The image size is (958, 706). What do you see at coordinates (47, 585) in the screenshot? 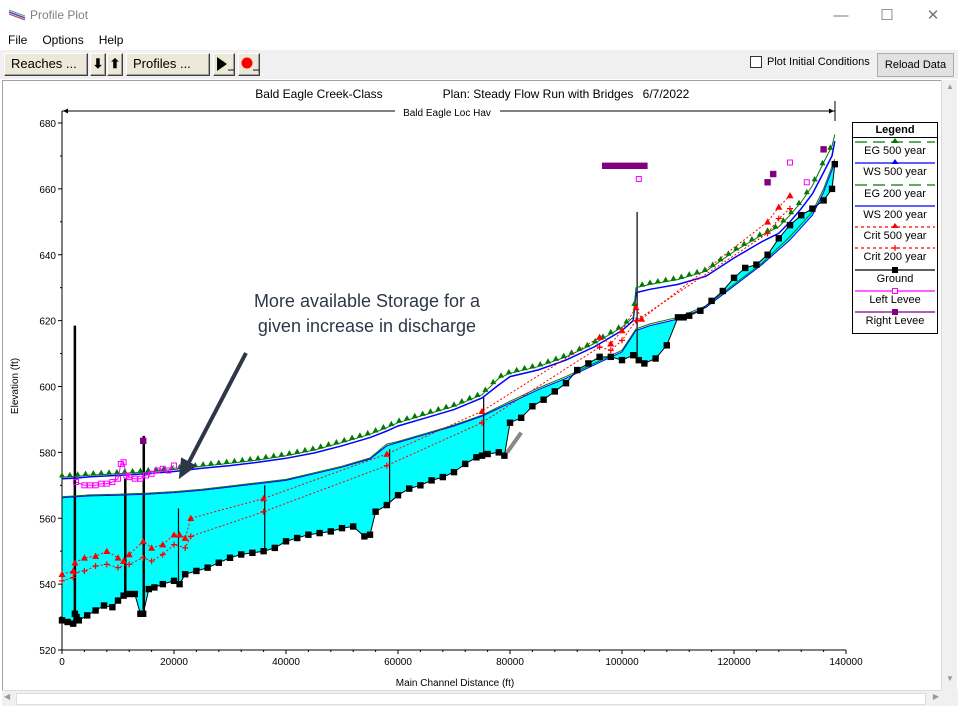
I see `y-tick-label: 540` at bounding box center [47, 585].